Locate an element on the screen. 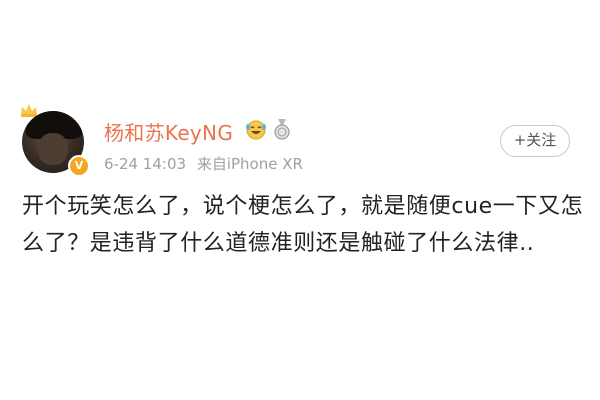 This screenshot has width=600, height=400. avatar-face is located at coordinates (53, 149).